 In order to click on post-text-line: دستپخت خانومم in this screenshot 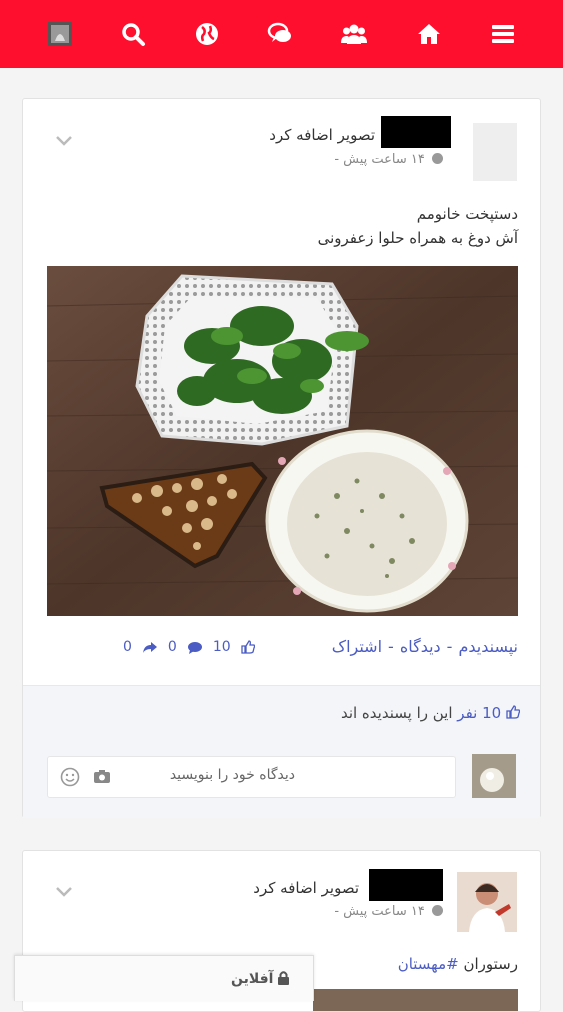, I will do `click(467, 214)`.